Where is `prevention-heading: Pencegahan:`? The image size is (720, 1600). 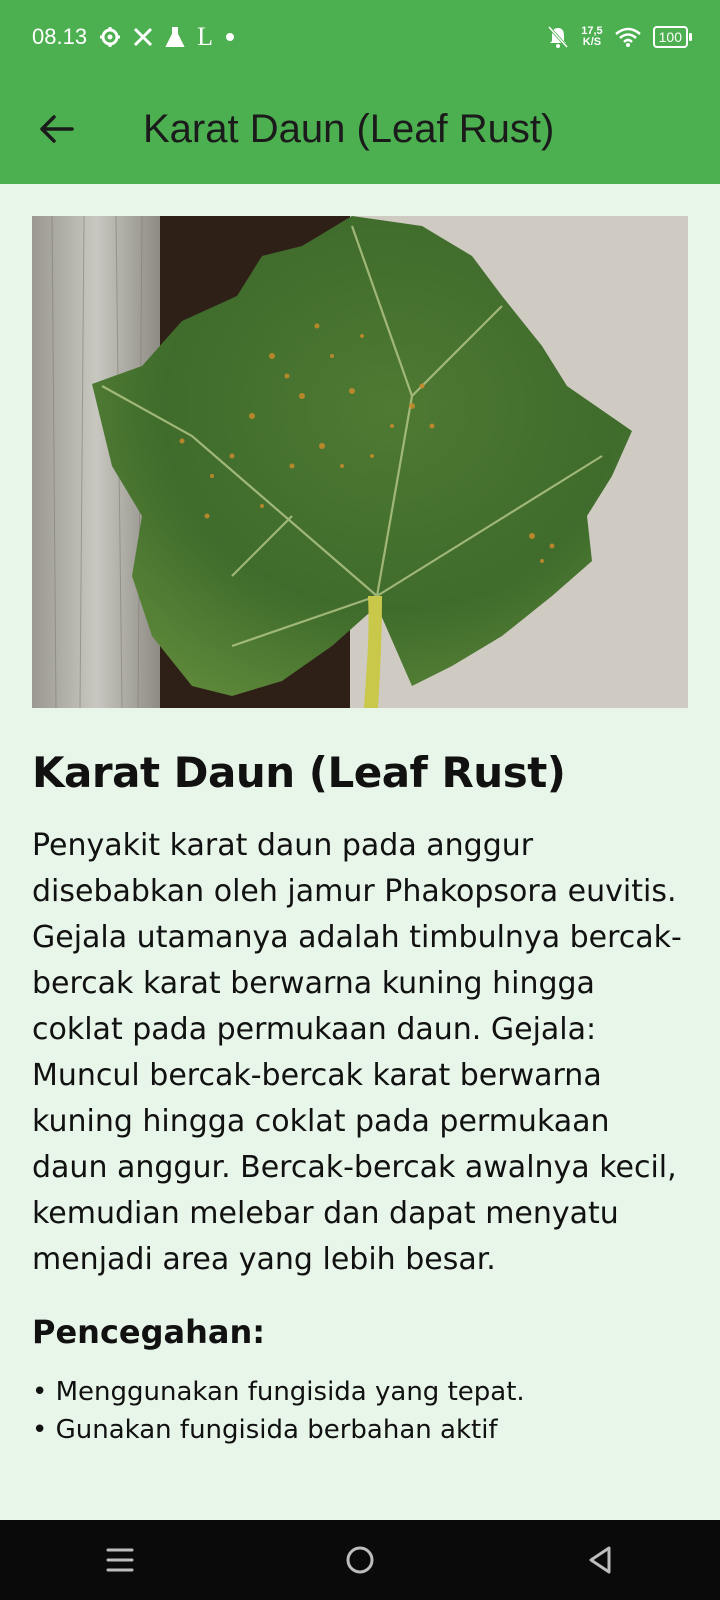
prevention-heading: Pencegahan: is located at coordinates (149, 1332).